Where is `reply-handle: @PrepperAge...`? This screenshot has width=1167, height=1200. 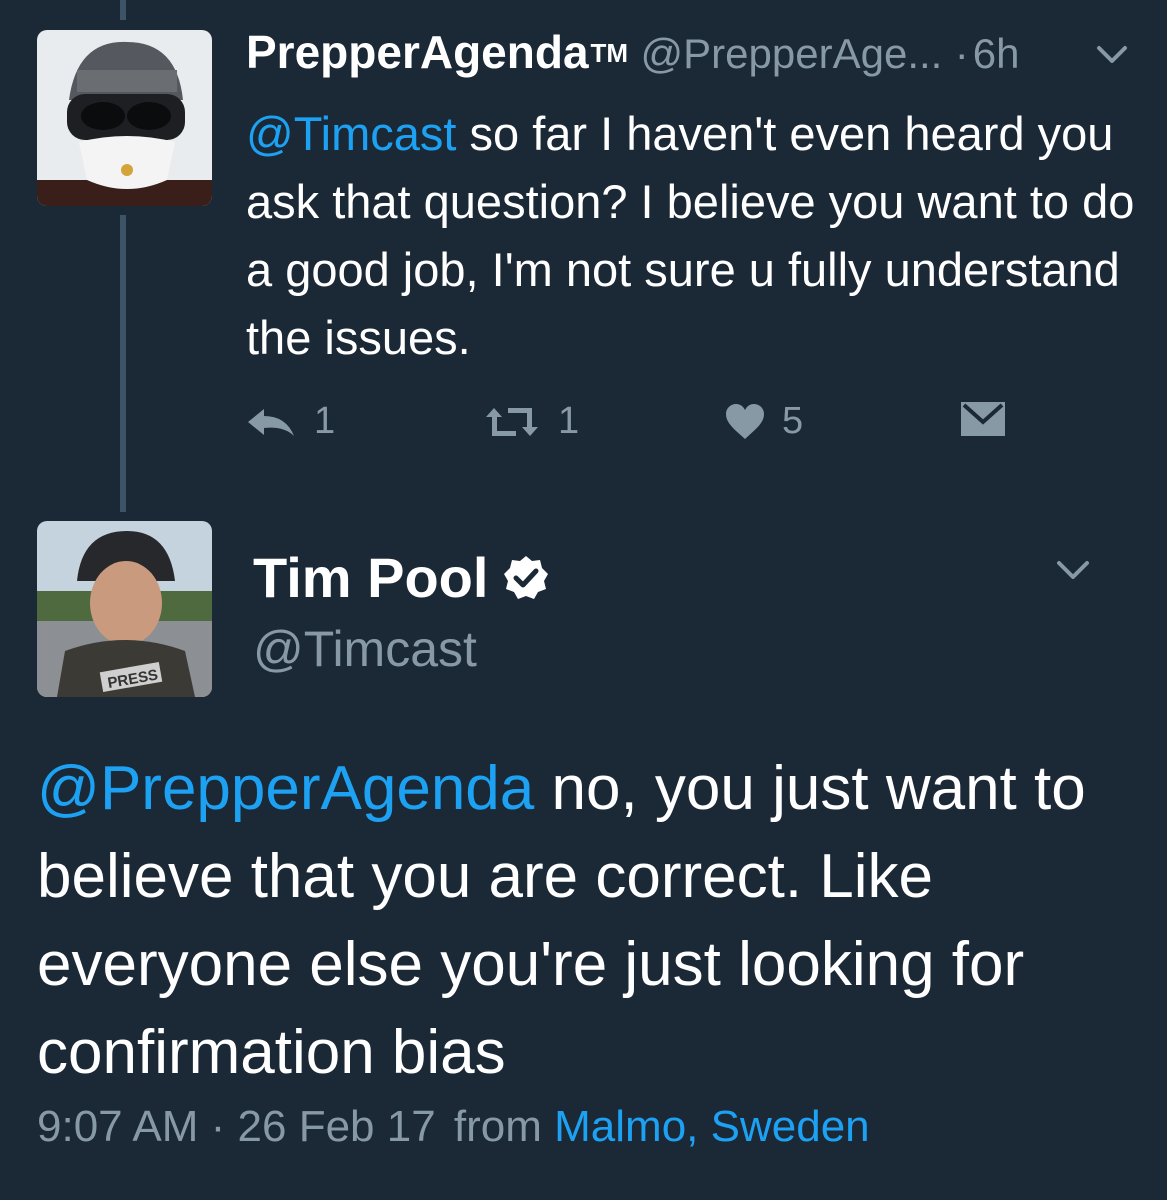
reply-handle: @PrepperAge... is located at coordinates (792, 53).